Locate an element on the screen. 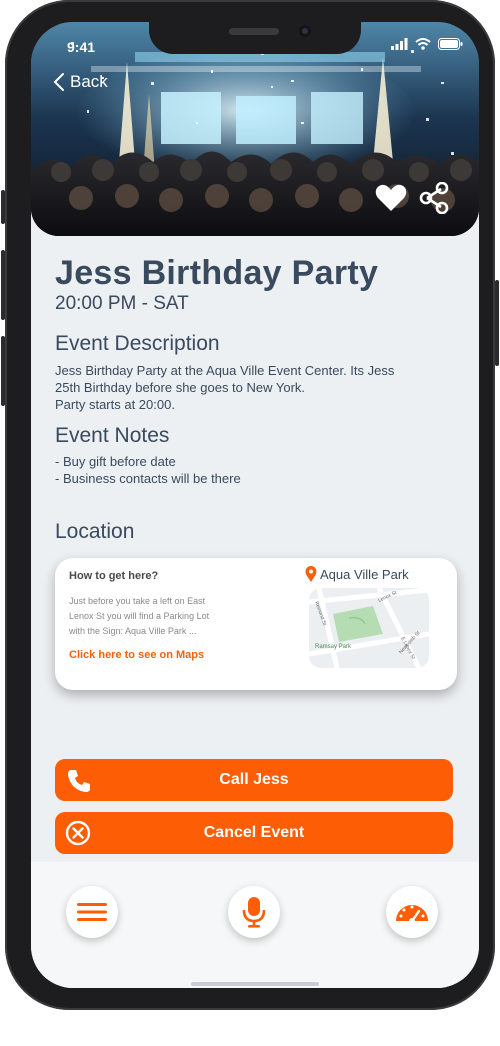 The width and height of the screenshot is (500, 1046). event-title: Jess Birthday Party is located at coordinates (217, 273).